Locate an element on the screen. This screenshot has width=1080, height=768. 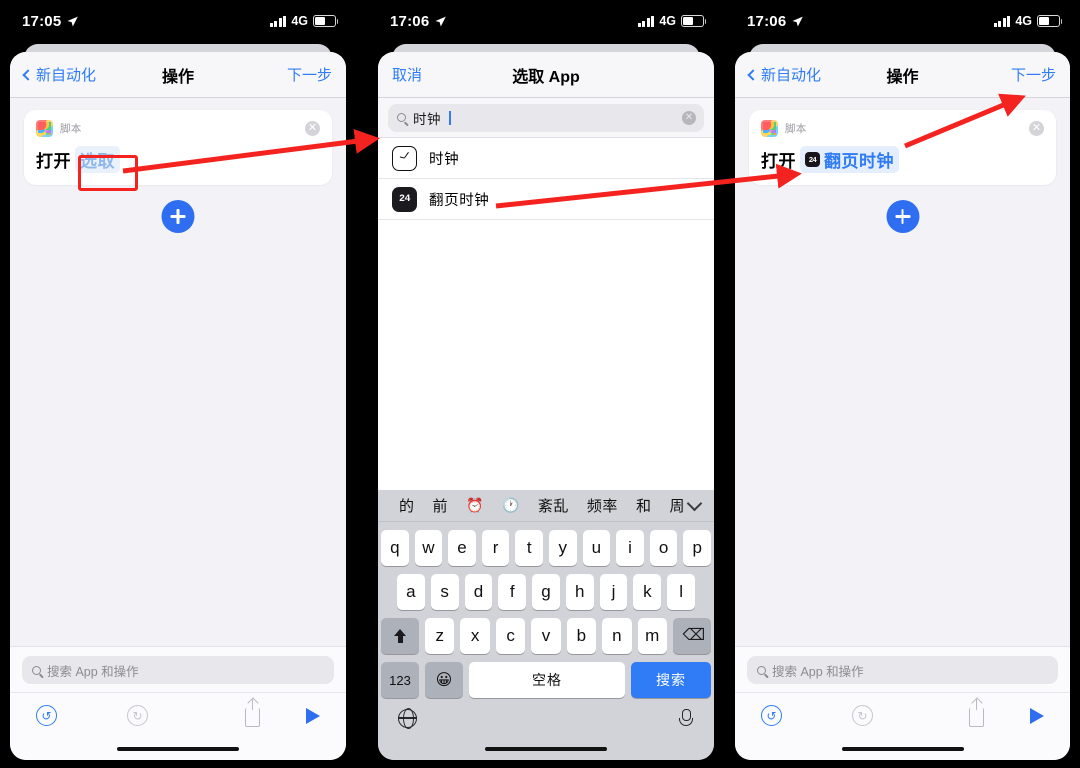
app-placeholder-token: 选取 is located at coordinates (97, 159).